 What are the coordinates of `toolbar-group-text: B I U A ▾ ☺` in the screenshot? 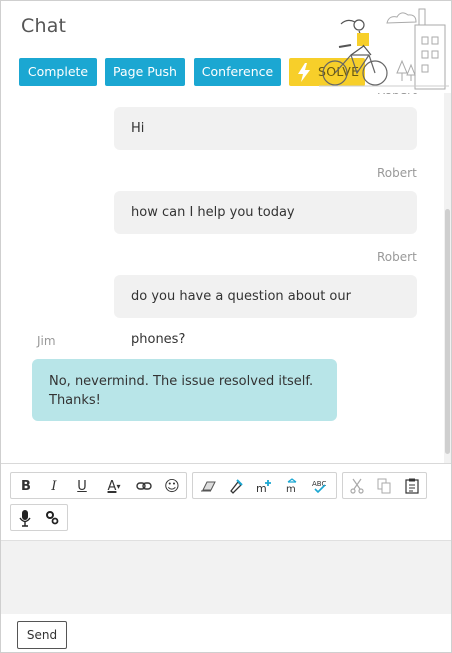 It's located at (98, 485).